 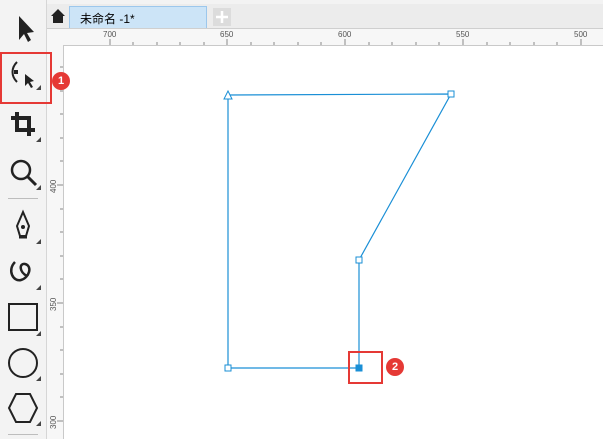 I want to click on add-tab-button, so click(x=222, y=17).